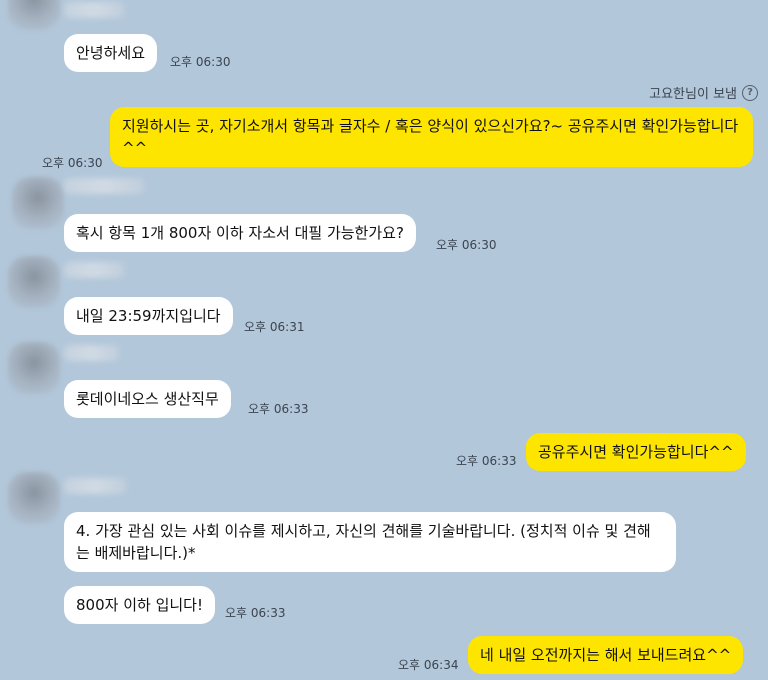  What do you see at coordinates (428, 665) in the screenshot?
I see `message-time: 오후 06:34` at bounding box center [428, 665].